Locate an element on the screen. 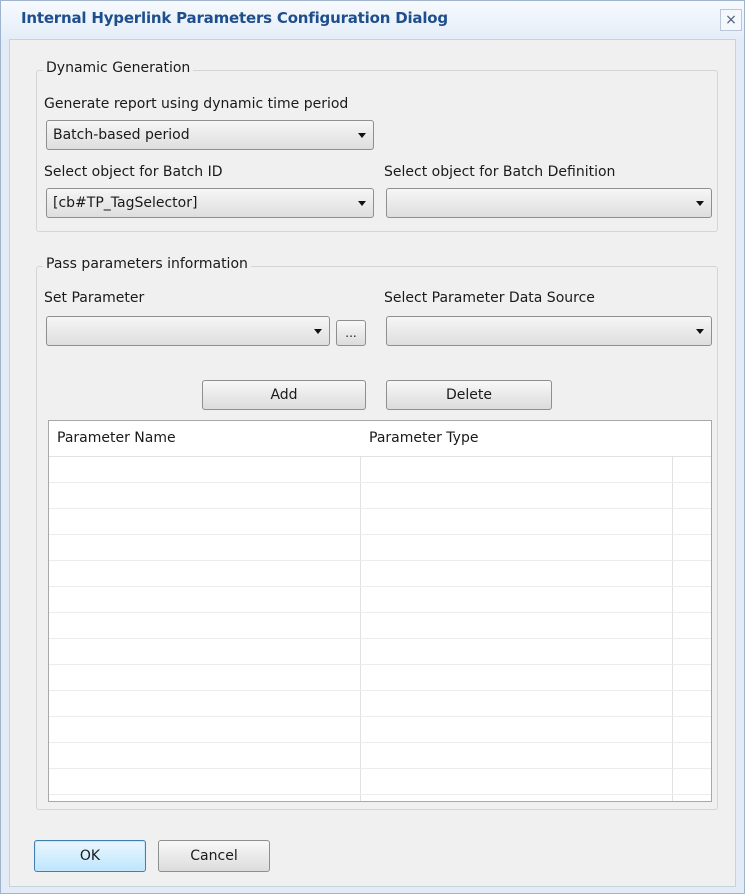  close-button: × is located at coordinates (731, 20).